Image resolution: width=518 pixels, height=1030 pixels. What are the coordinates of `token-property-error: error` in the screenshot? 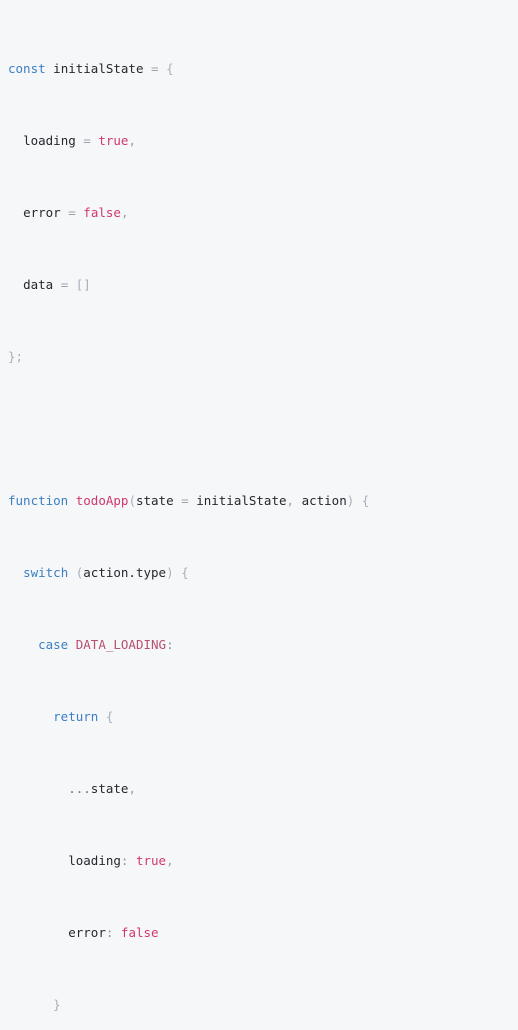 It's located at (87, 932).